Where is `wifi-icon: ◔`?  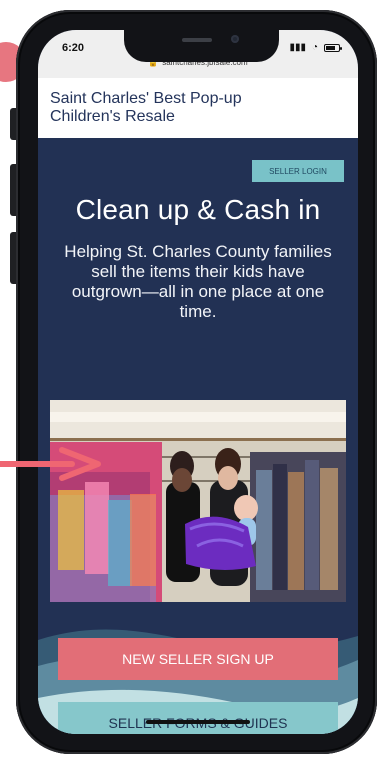
wifi-icon: ◔ is located at coordinates (314, 47).